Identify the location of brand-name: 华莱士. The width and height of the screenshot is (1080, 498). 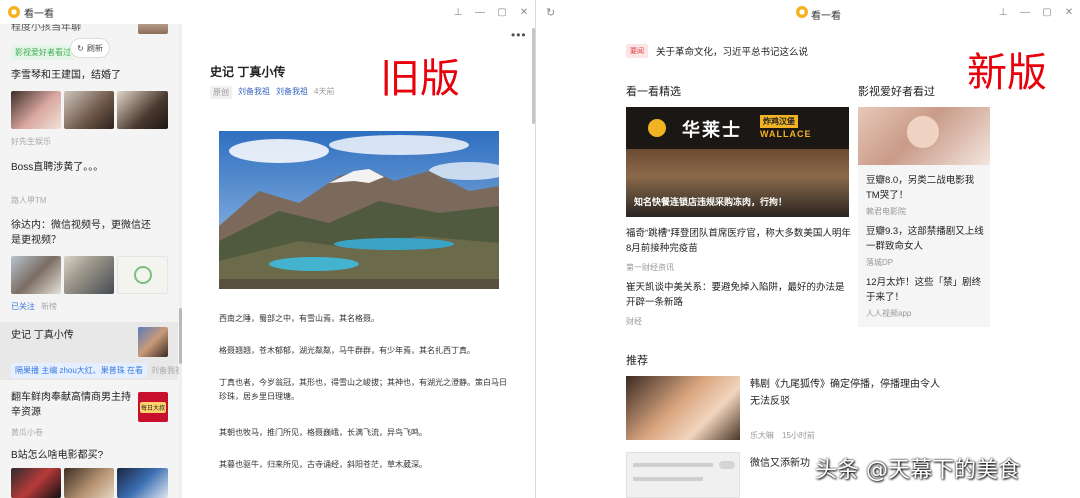
(712, 130).